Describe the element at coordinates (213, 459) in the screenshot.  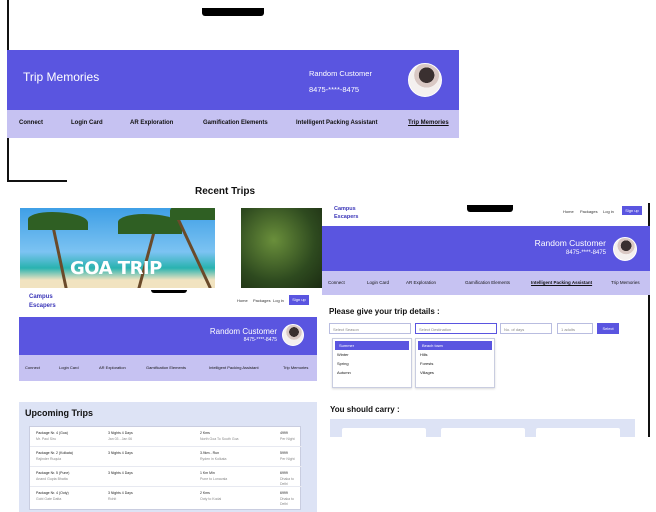
I see `row-route: Ryden in Kolkata` at that location.